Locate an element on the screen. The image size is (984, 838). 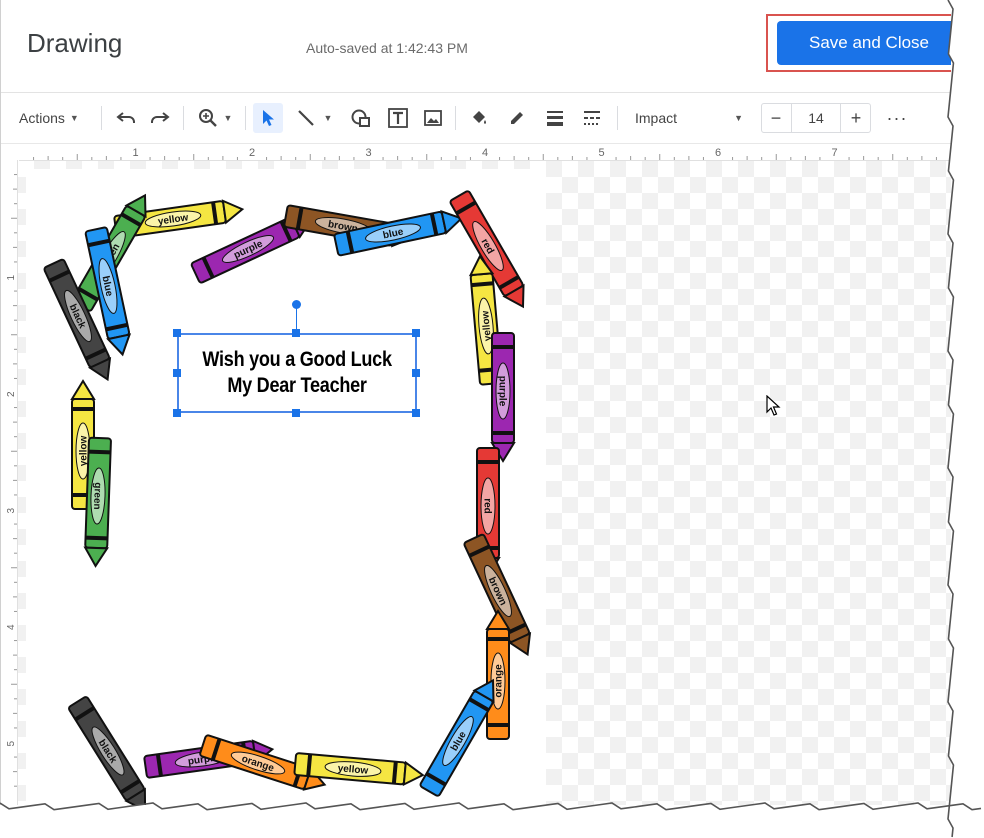
border-color-icon is located at coordinates (517, 118).